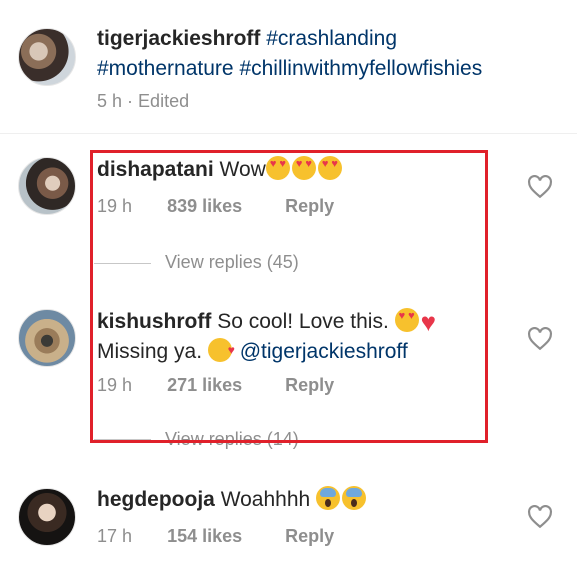 This screenshot has width=577, height=575. Describe the element at coordinates (178, 38) in the screenshot. I see `caption-username: tigerjackieshroff` at that location.